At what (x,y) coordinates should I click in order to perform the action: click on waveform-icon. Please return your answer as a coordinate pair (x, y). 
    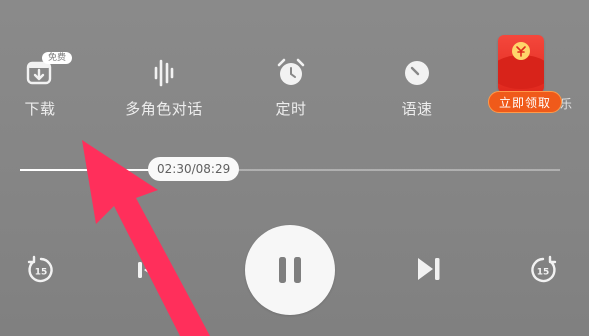
    Looking at the image, I should click on (164, 72).